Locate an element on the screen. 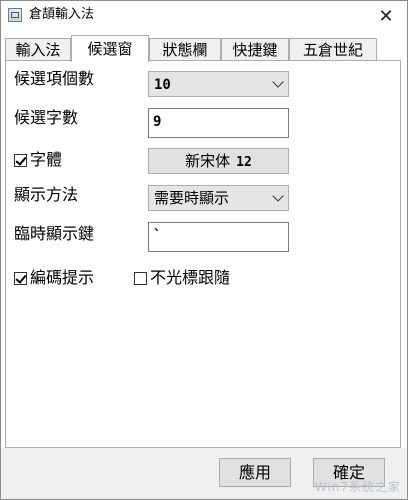 The width and height of the screenshot is (408, 500). apply-button: 應用 is located at coordinates (255, 472).